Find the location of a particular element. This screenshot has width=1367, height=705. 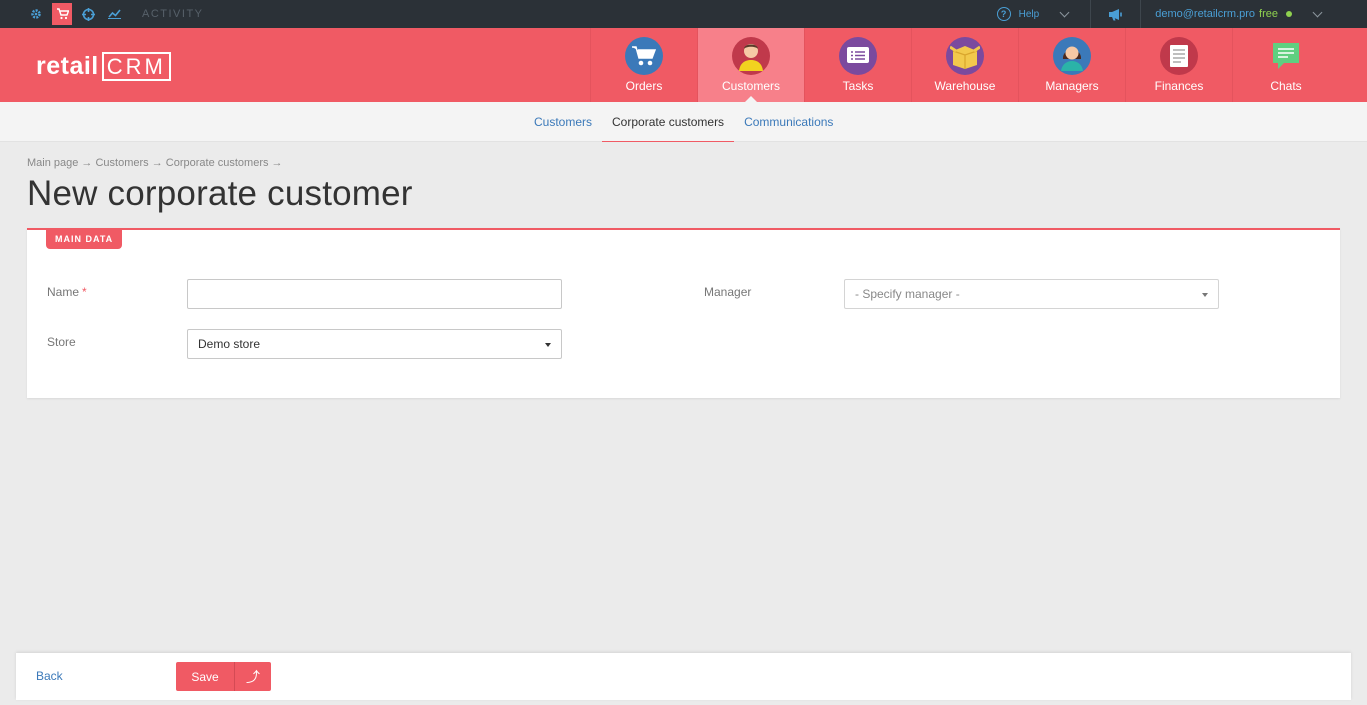

nav-label: Warehouse is located at coordinates (965, 86).